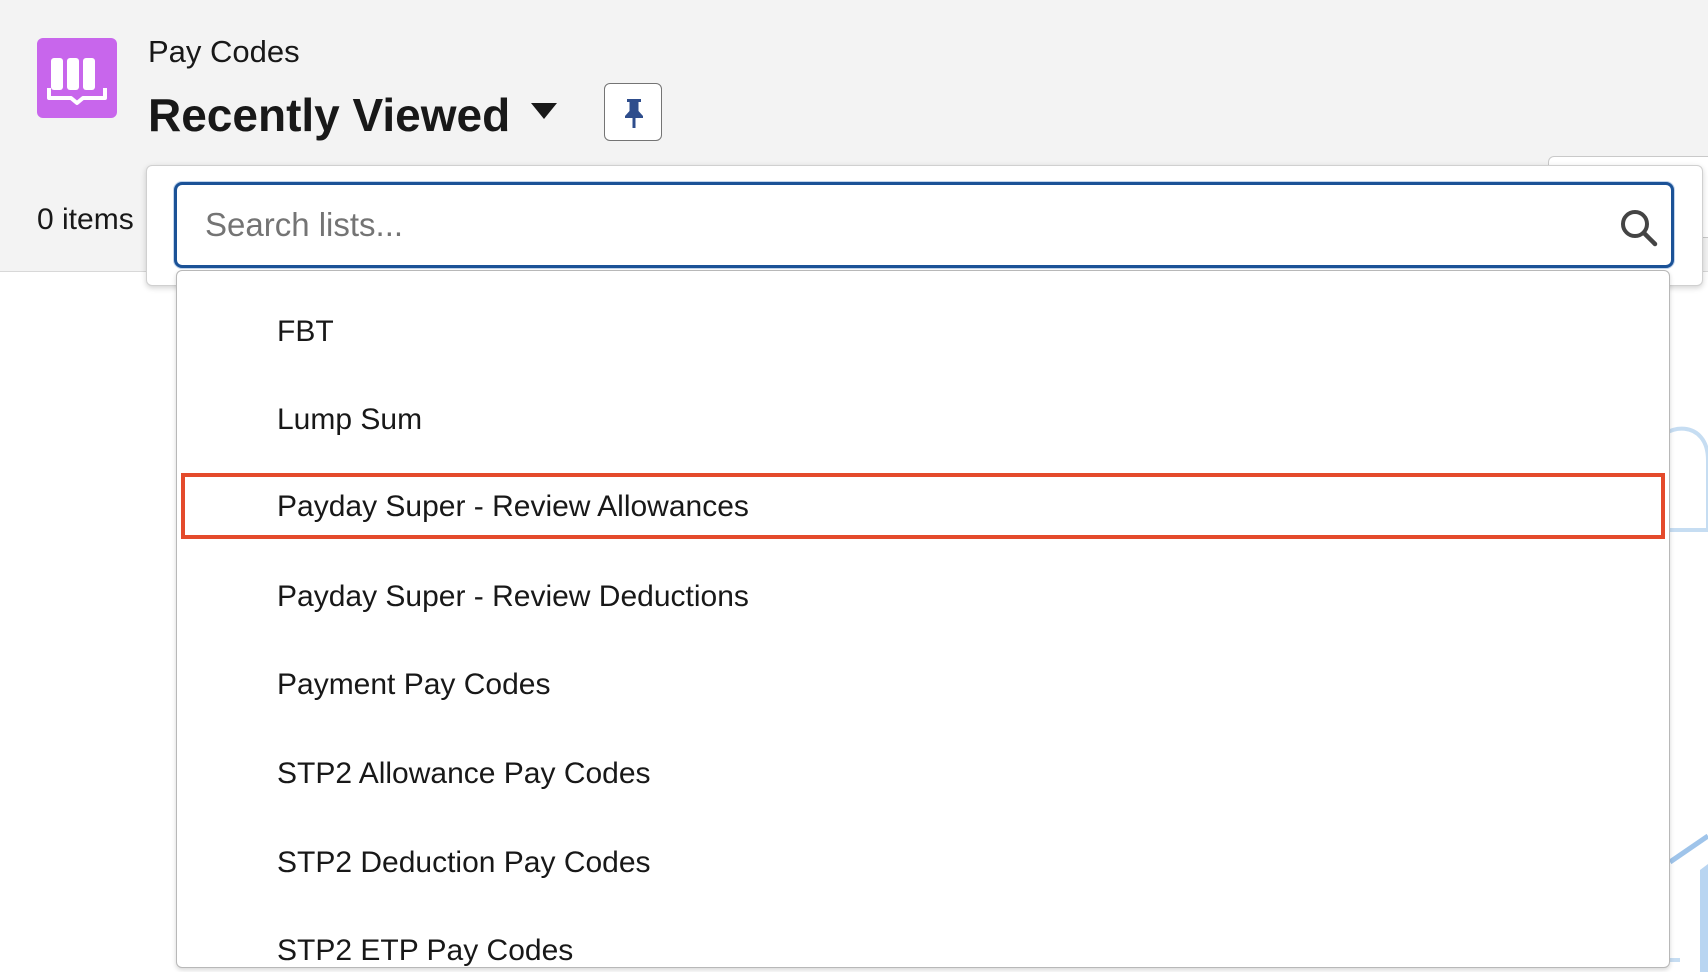 The image size is (1708, 972). I want to click on list-option-stp2-allowance-pay-codes: STP2 Allowance Pay Codes, so click(923, 775).